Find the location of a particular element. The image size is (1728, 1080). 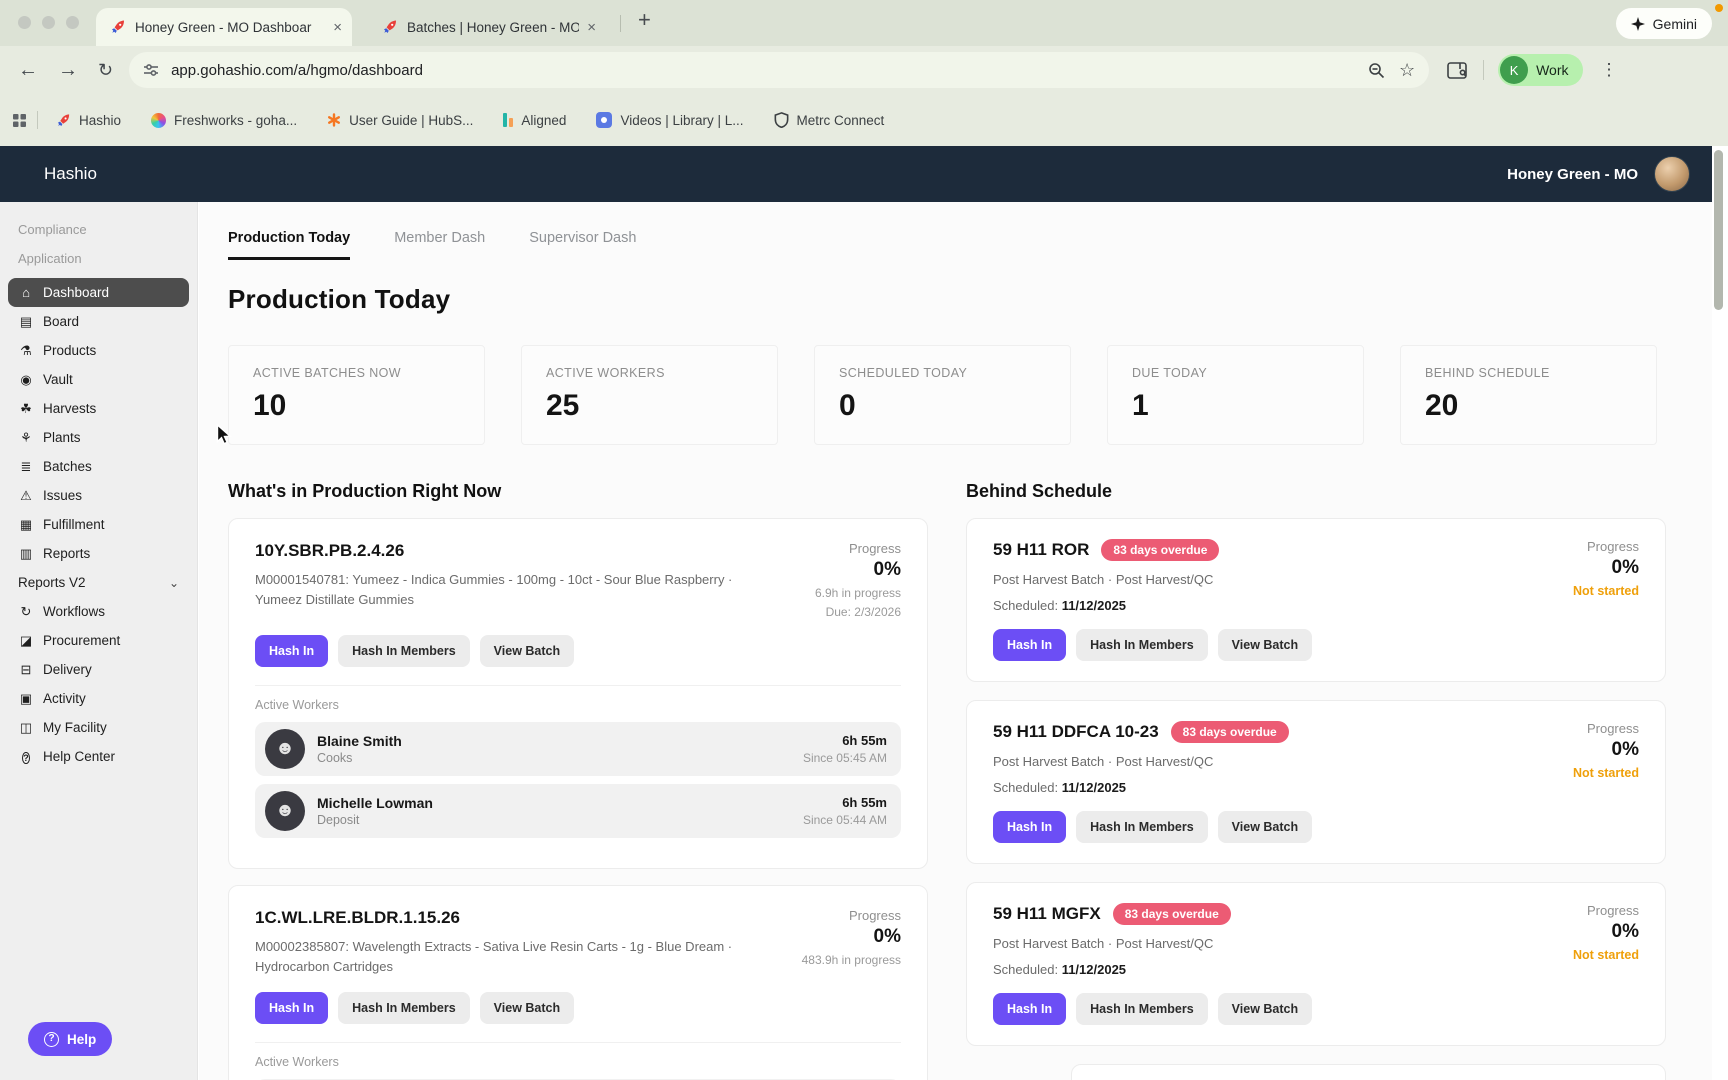

sidebar-item-help-center: ? Help Center is located at coordinates (98, 756).